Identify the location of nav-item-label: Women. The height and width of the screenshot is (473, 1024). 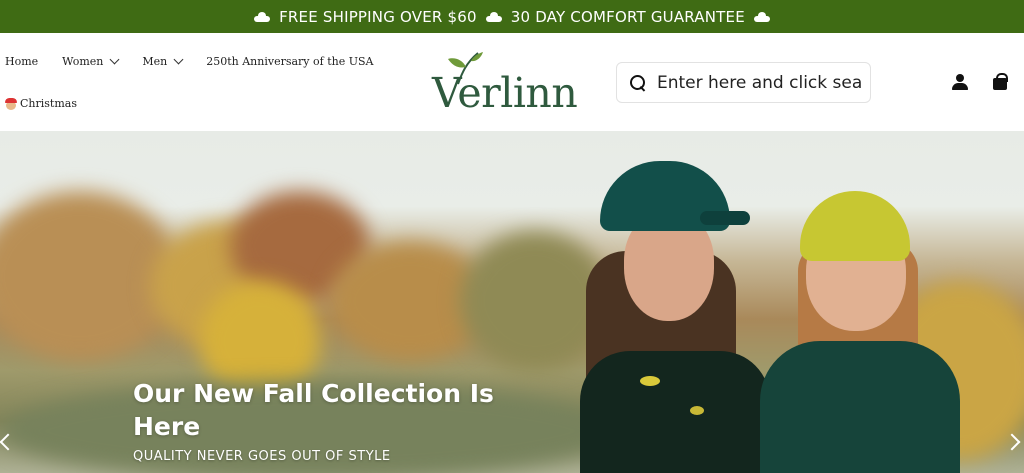
(83, 61).